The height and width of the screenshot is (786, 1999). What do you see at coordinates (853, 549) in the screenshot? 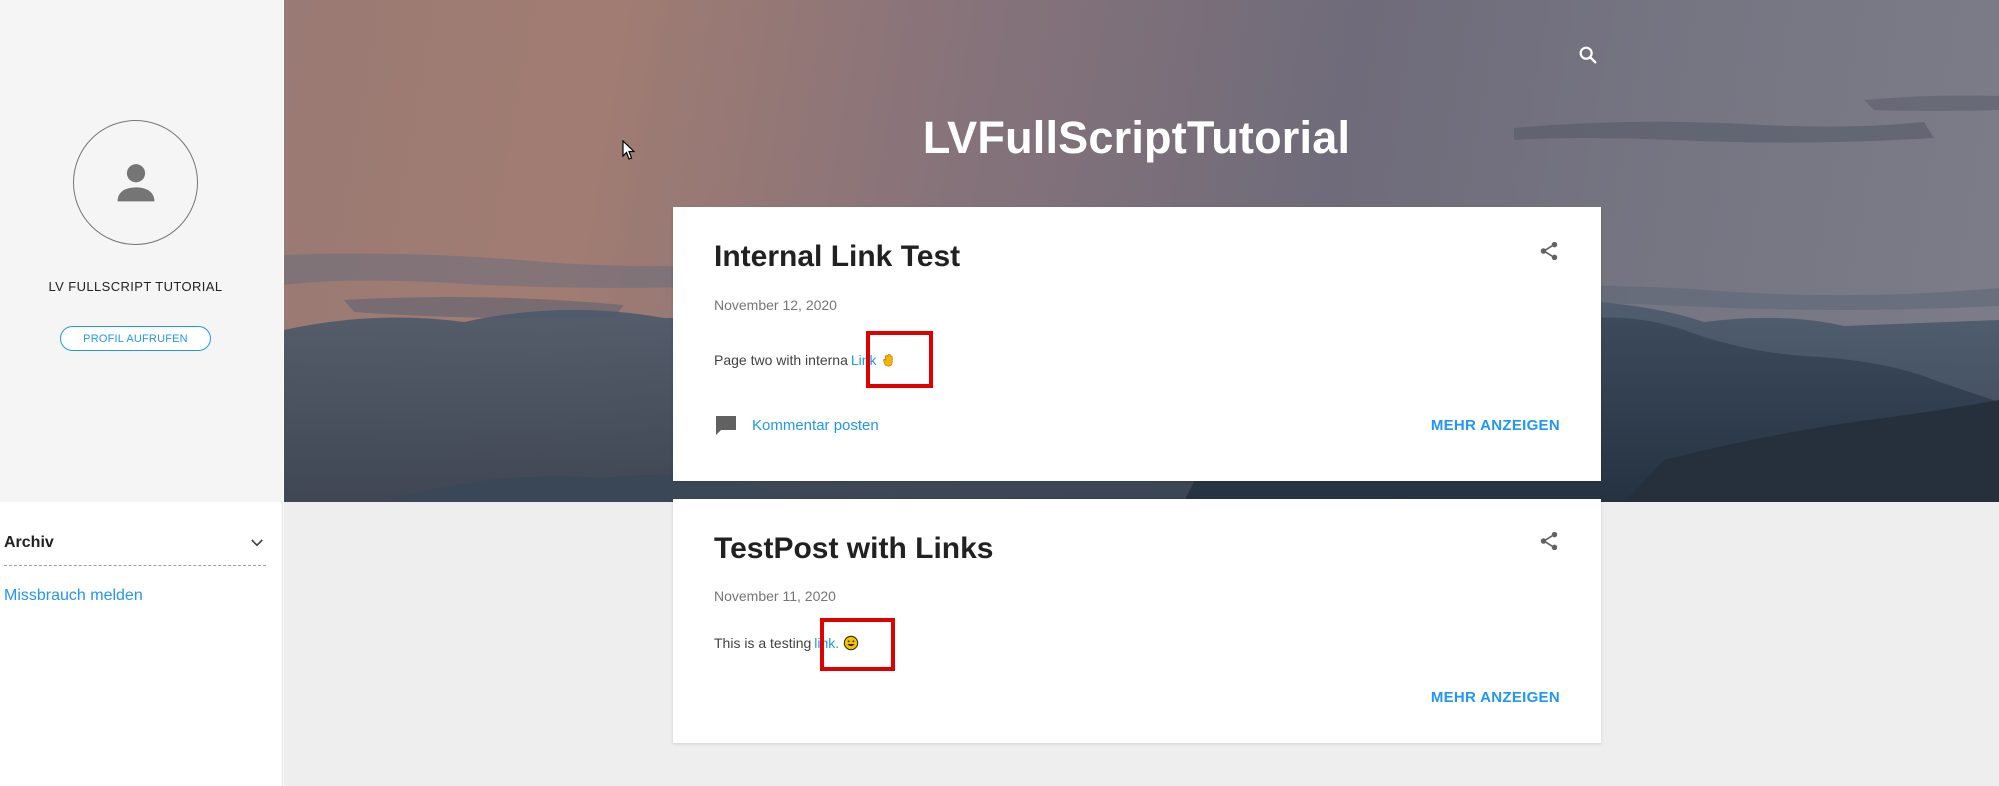
I see `post-title: TestPost with Links` at bounding box center [853, 549].